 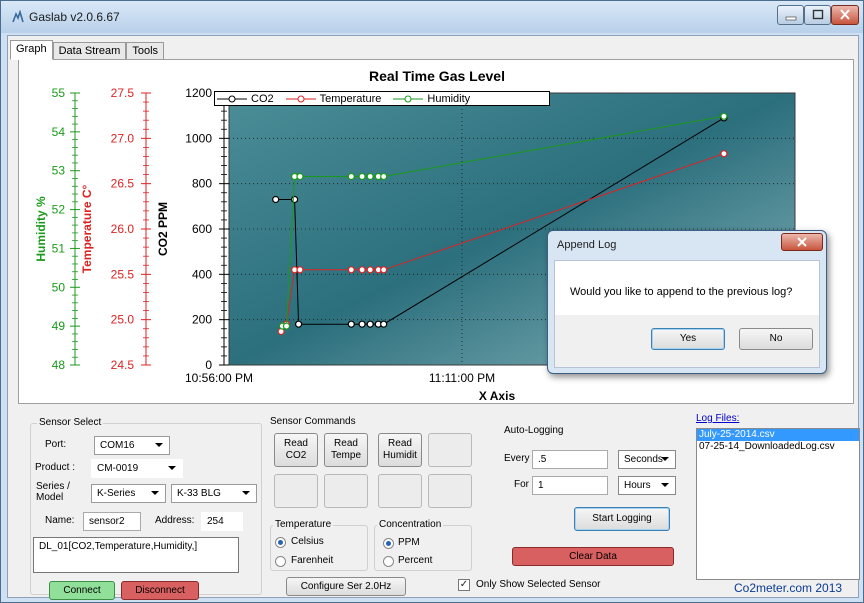 What do you see at coordinates (643, 459) in the screenshot?
I see `every-unit-value: Seconds` at bounding box center [643, 459].